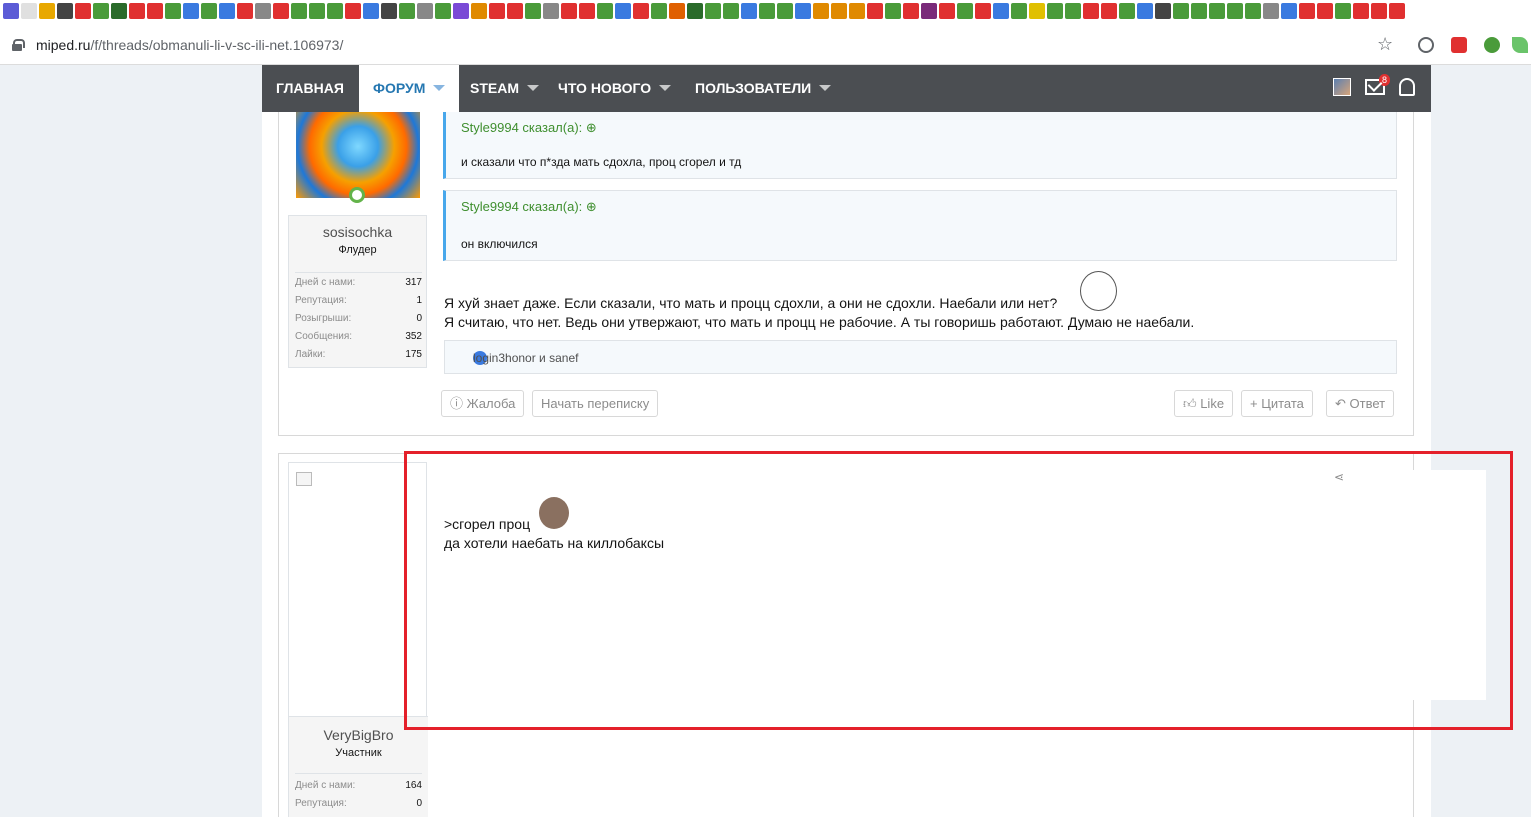  What do you see at coordinates (615, 88) in the screenshot?
I see `nav-whats-new: ЧТО НОВОГО` at bounding box center [615, 88].